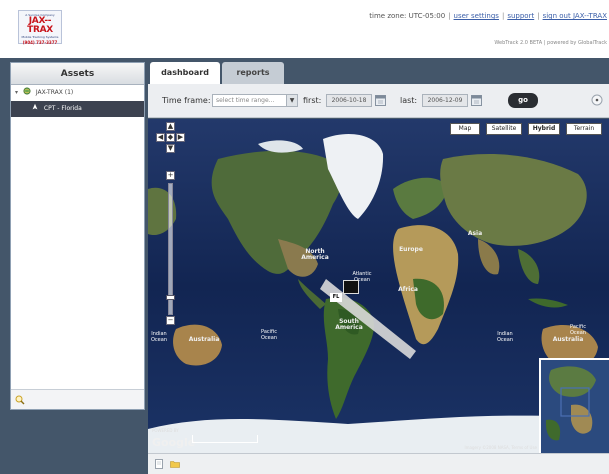 This screenshot has width=609, height=474. Describe the element at coordinates (312, 100) in the screenshot. I see `first-label: first:` at that location.